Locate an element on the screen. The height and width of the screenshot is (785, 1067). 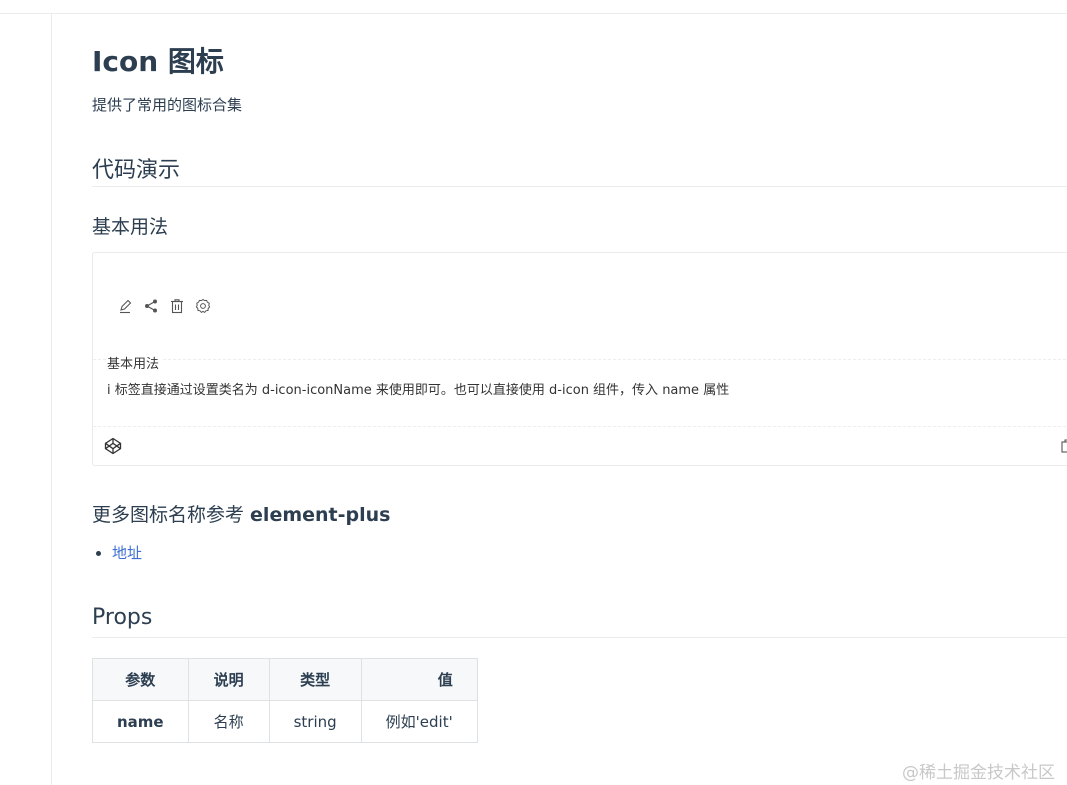
address-link: 地址 is located at coordinates (127, 553).